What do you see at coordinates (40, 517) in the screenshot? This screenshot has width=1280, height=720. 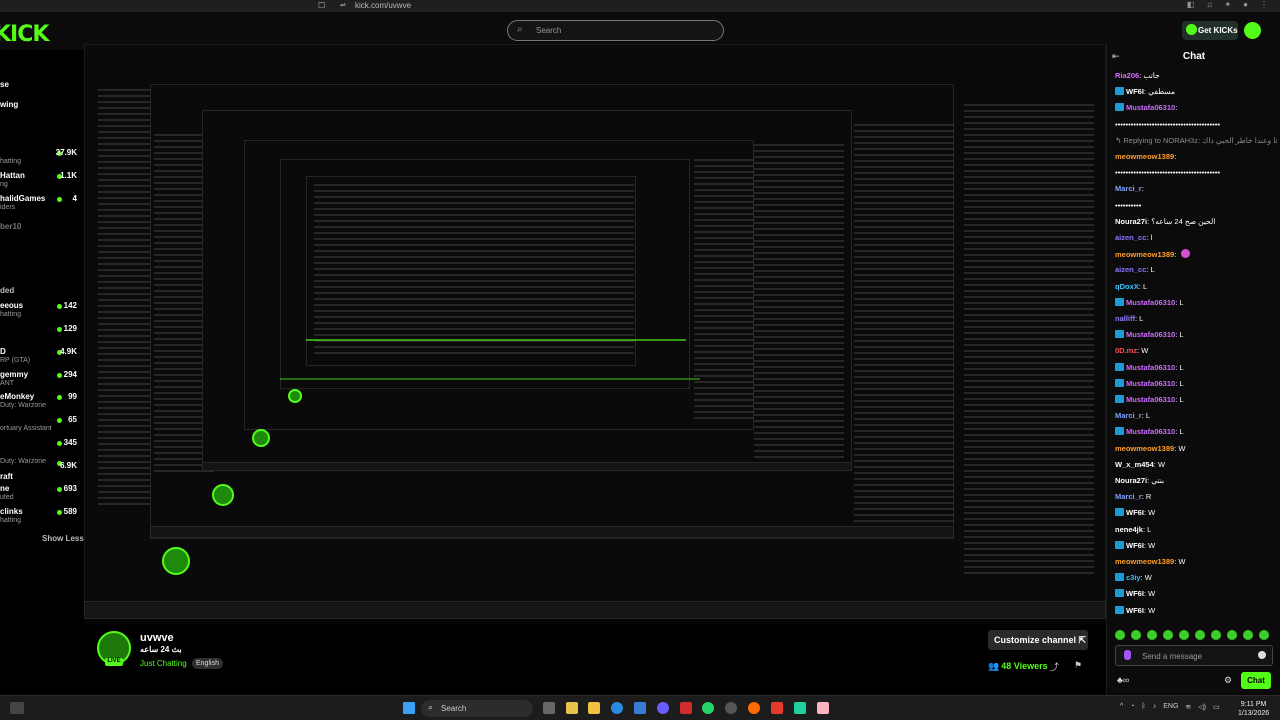 I see `sidebar-channel: clinks hatting 589` at bounding box center [40, 517].